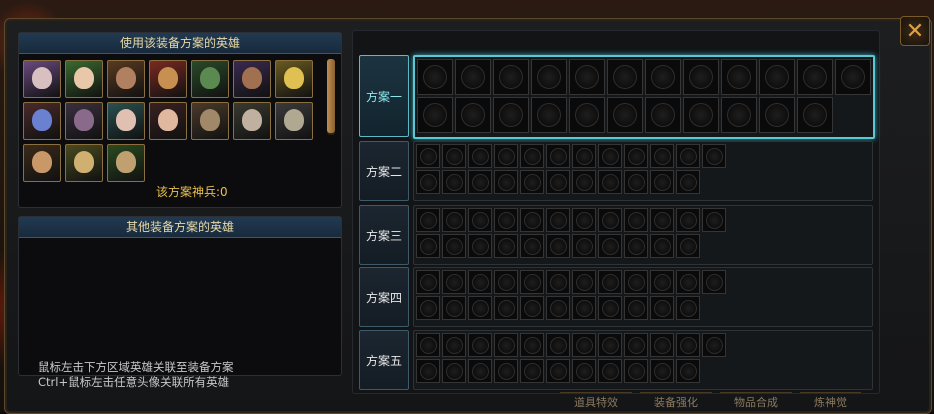 Image resolution: width=934 pixels, height=414 pixels. I want to click on plan-tab-3: 方案三, so click(384, 235).